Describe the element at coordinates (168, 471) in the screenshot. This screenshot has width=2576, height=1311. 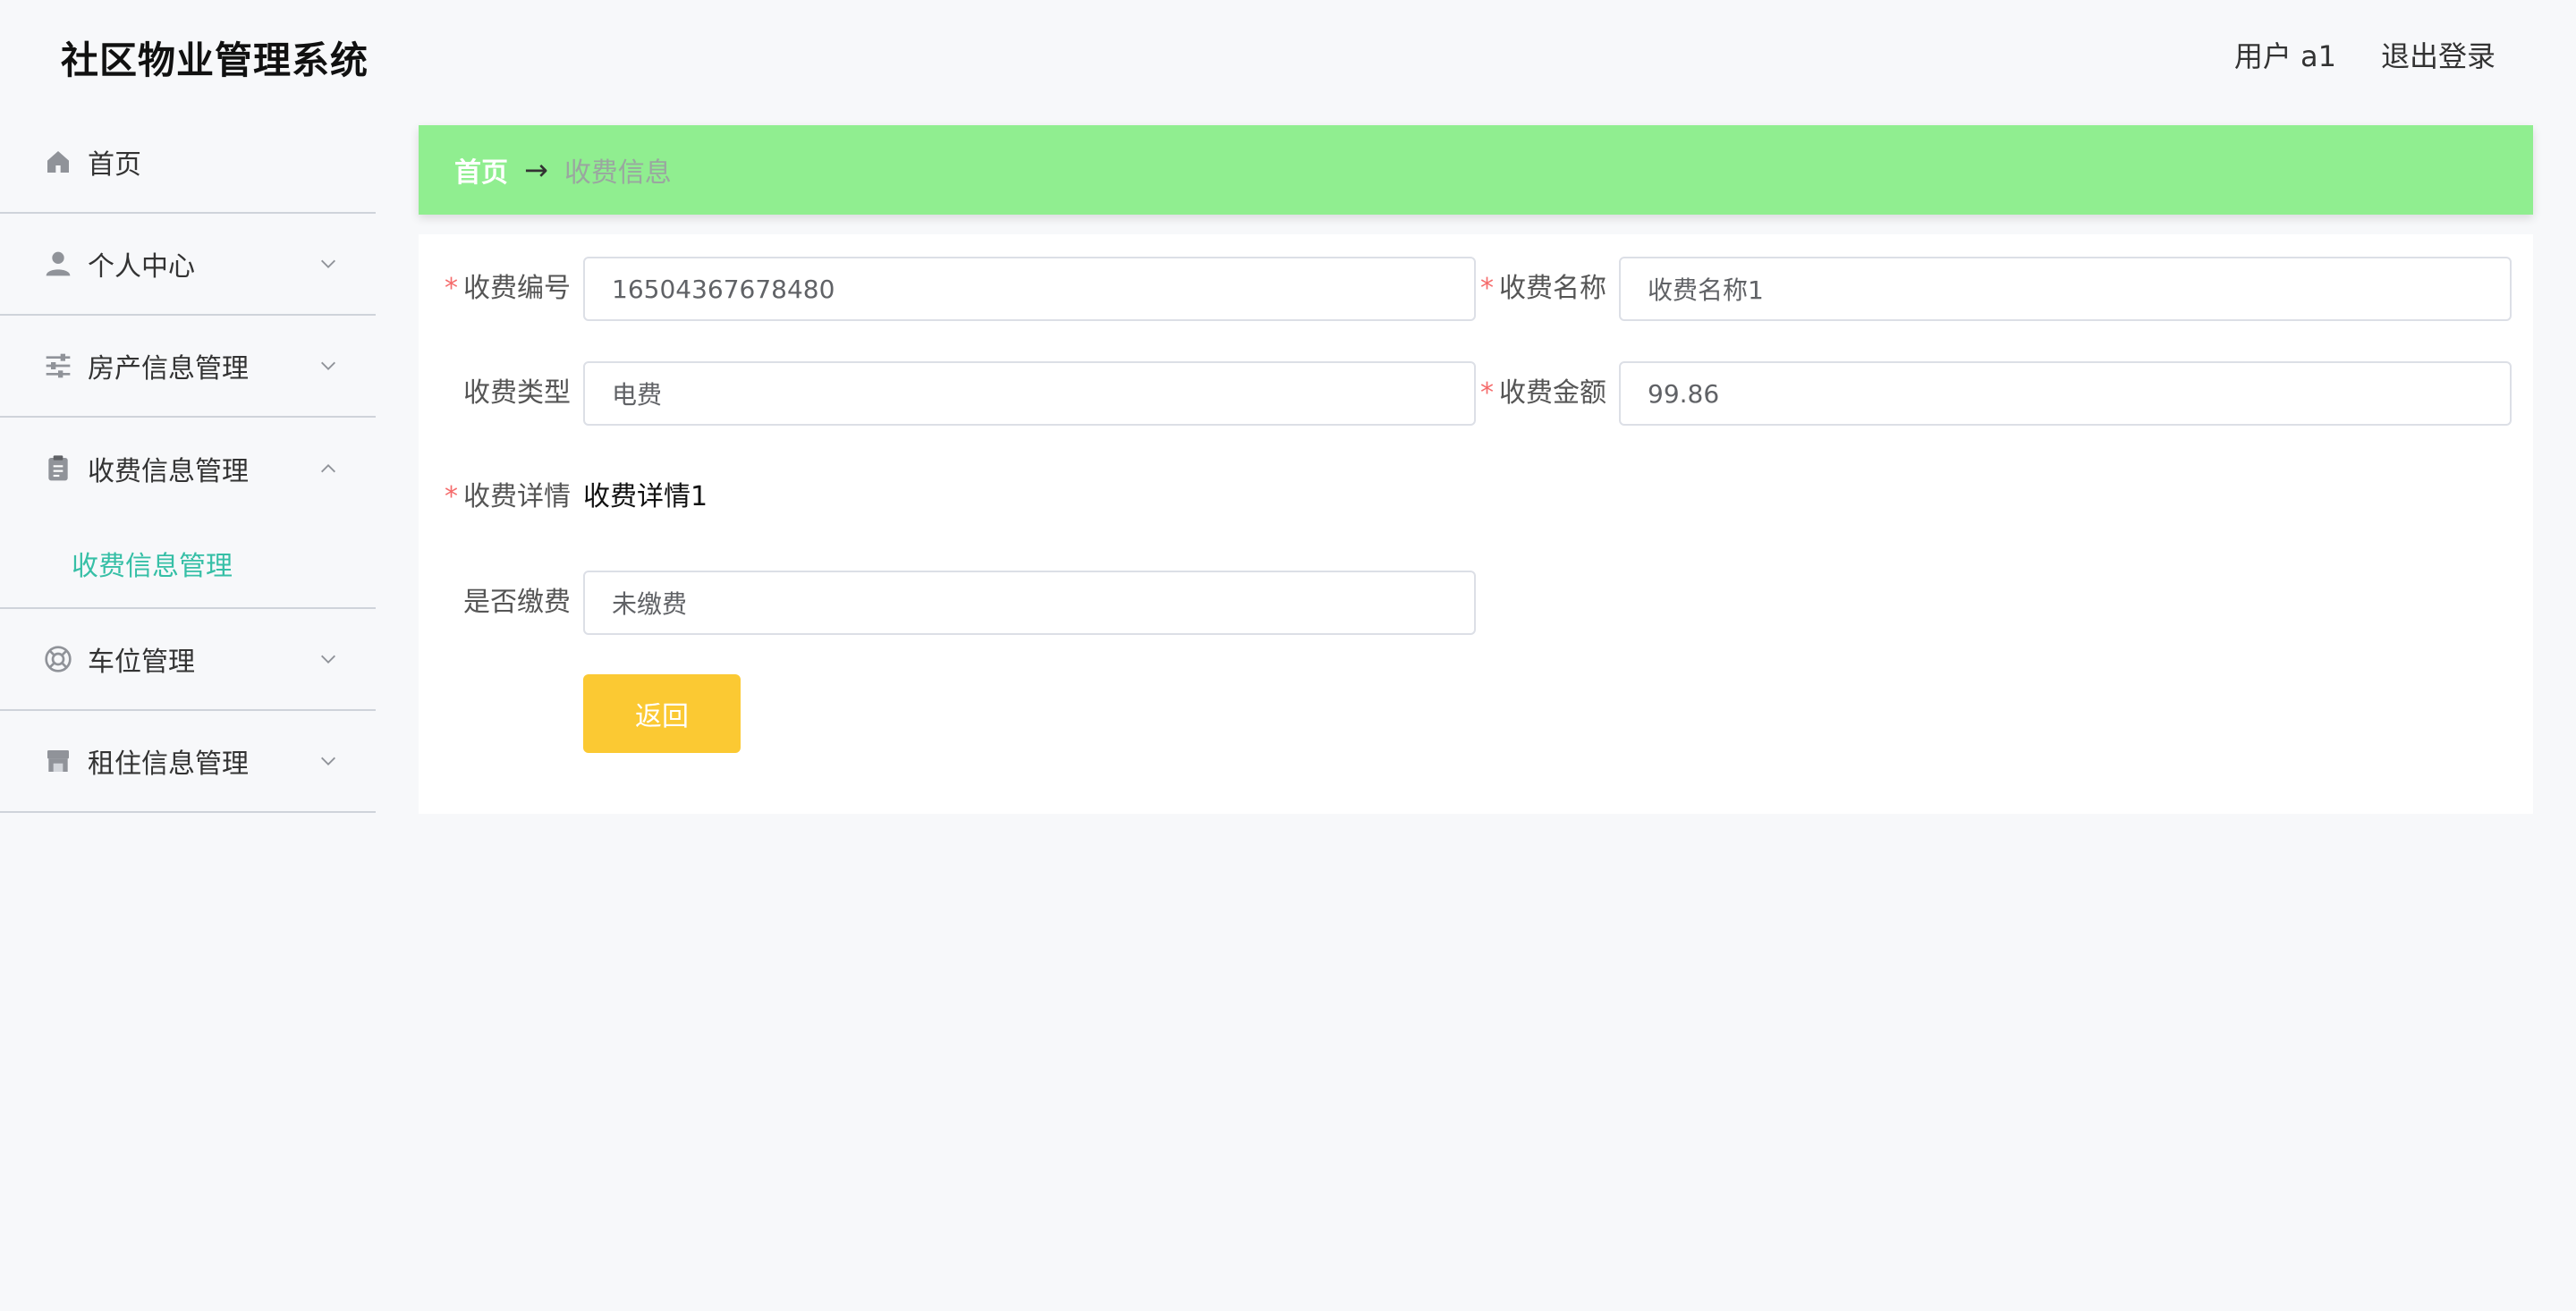
I see `sidebar-item-label: 收费信息管理` at that location.